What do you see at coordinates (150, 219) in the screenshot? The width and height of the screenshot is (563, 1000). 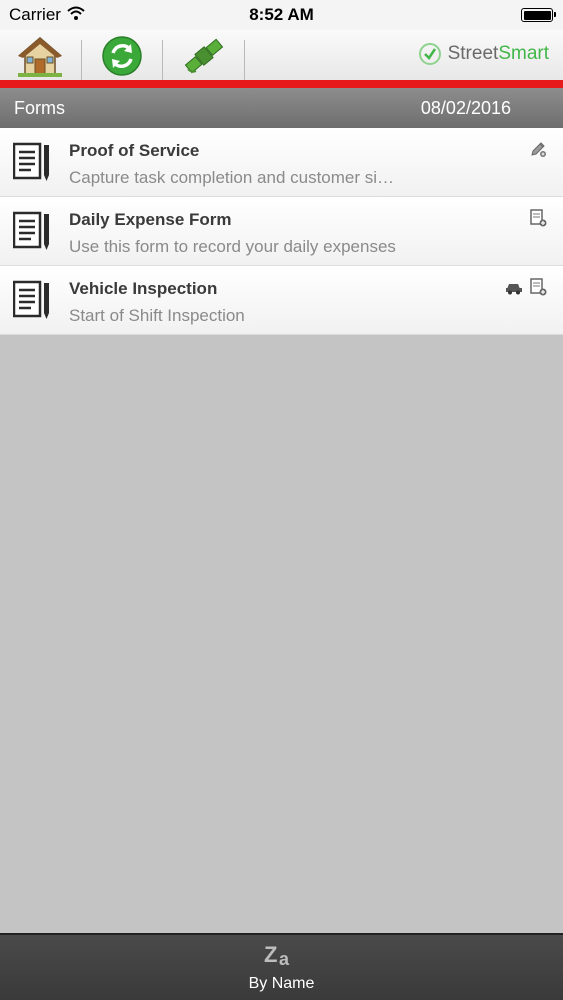 I see `form-name: Daily Expense Form` at bounding box center [150, 219].